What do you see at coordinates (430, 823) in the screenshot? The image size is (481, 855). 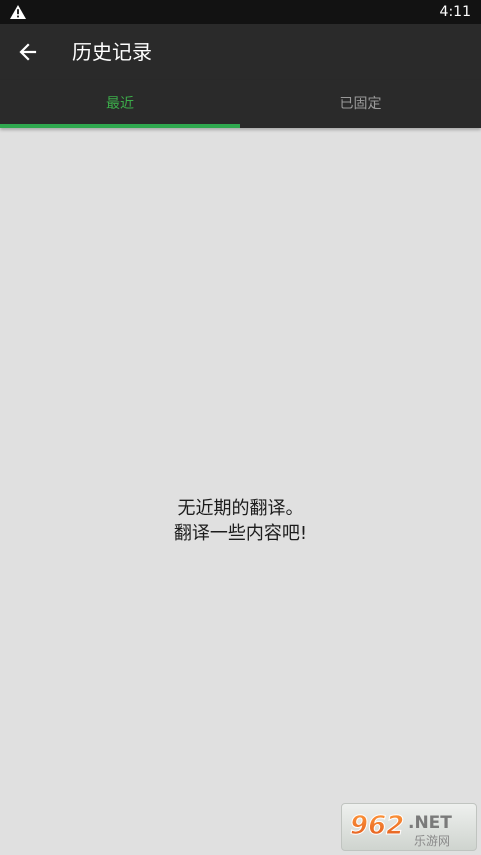 I see `svg-text: .NET` at bounding box center [430, 823].